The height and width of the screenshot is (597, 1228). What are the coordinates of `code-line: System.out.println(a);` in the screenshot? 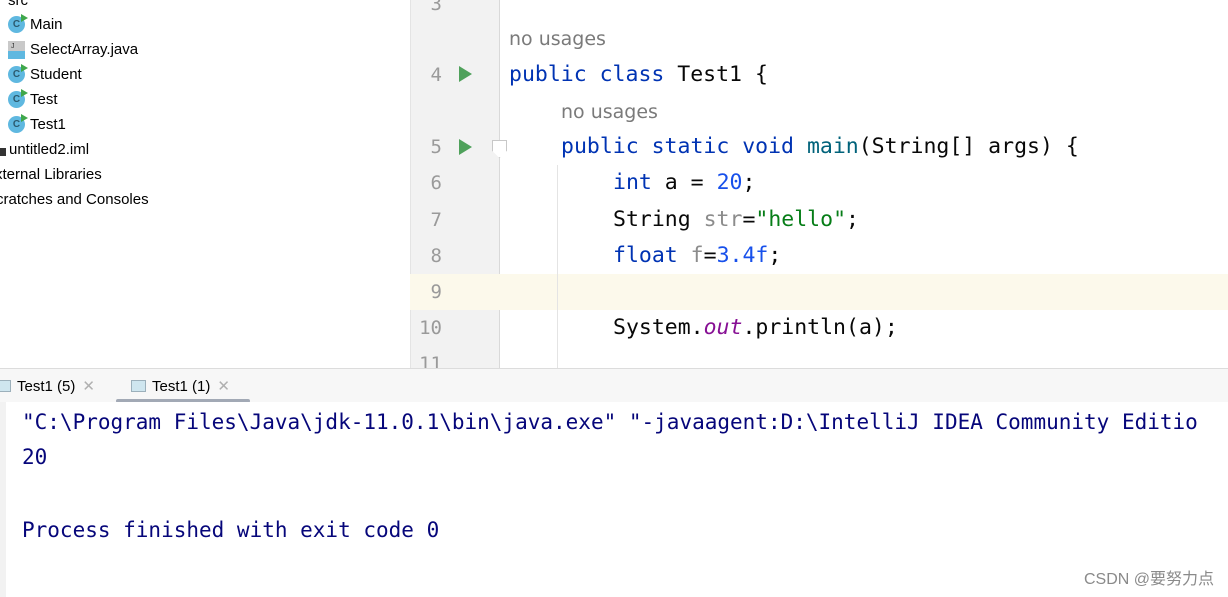 It's located at (755, 328).